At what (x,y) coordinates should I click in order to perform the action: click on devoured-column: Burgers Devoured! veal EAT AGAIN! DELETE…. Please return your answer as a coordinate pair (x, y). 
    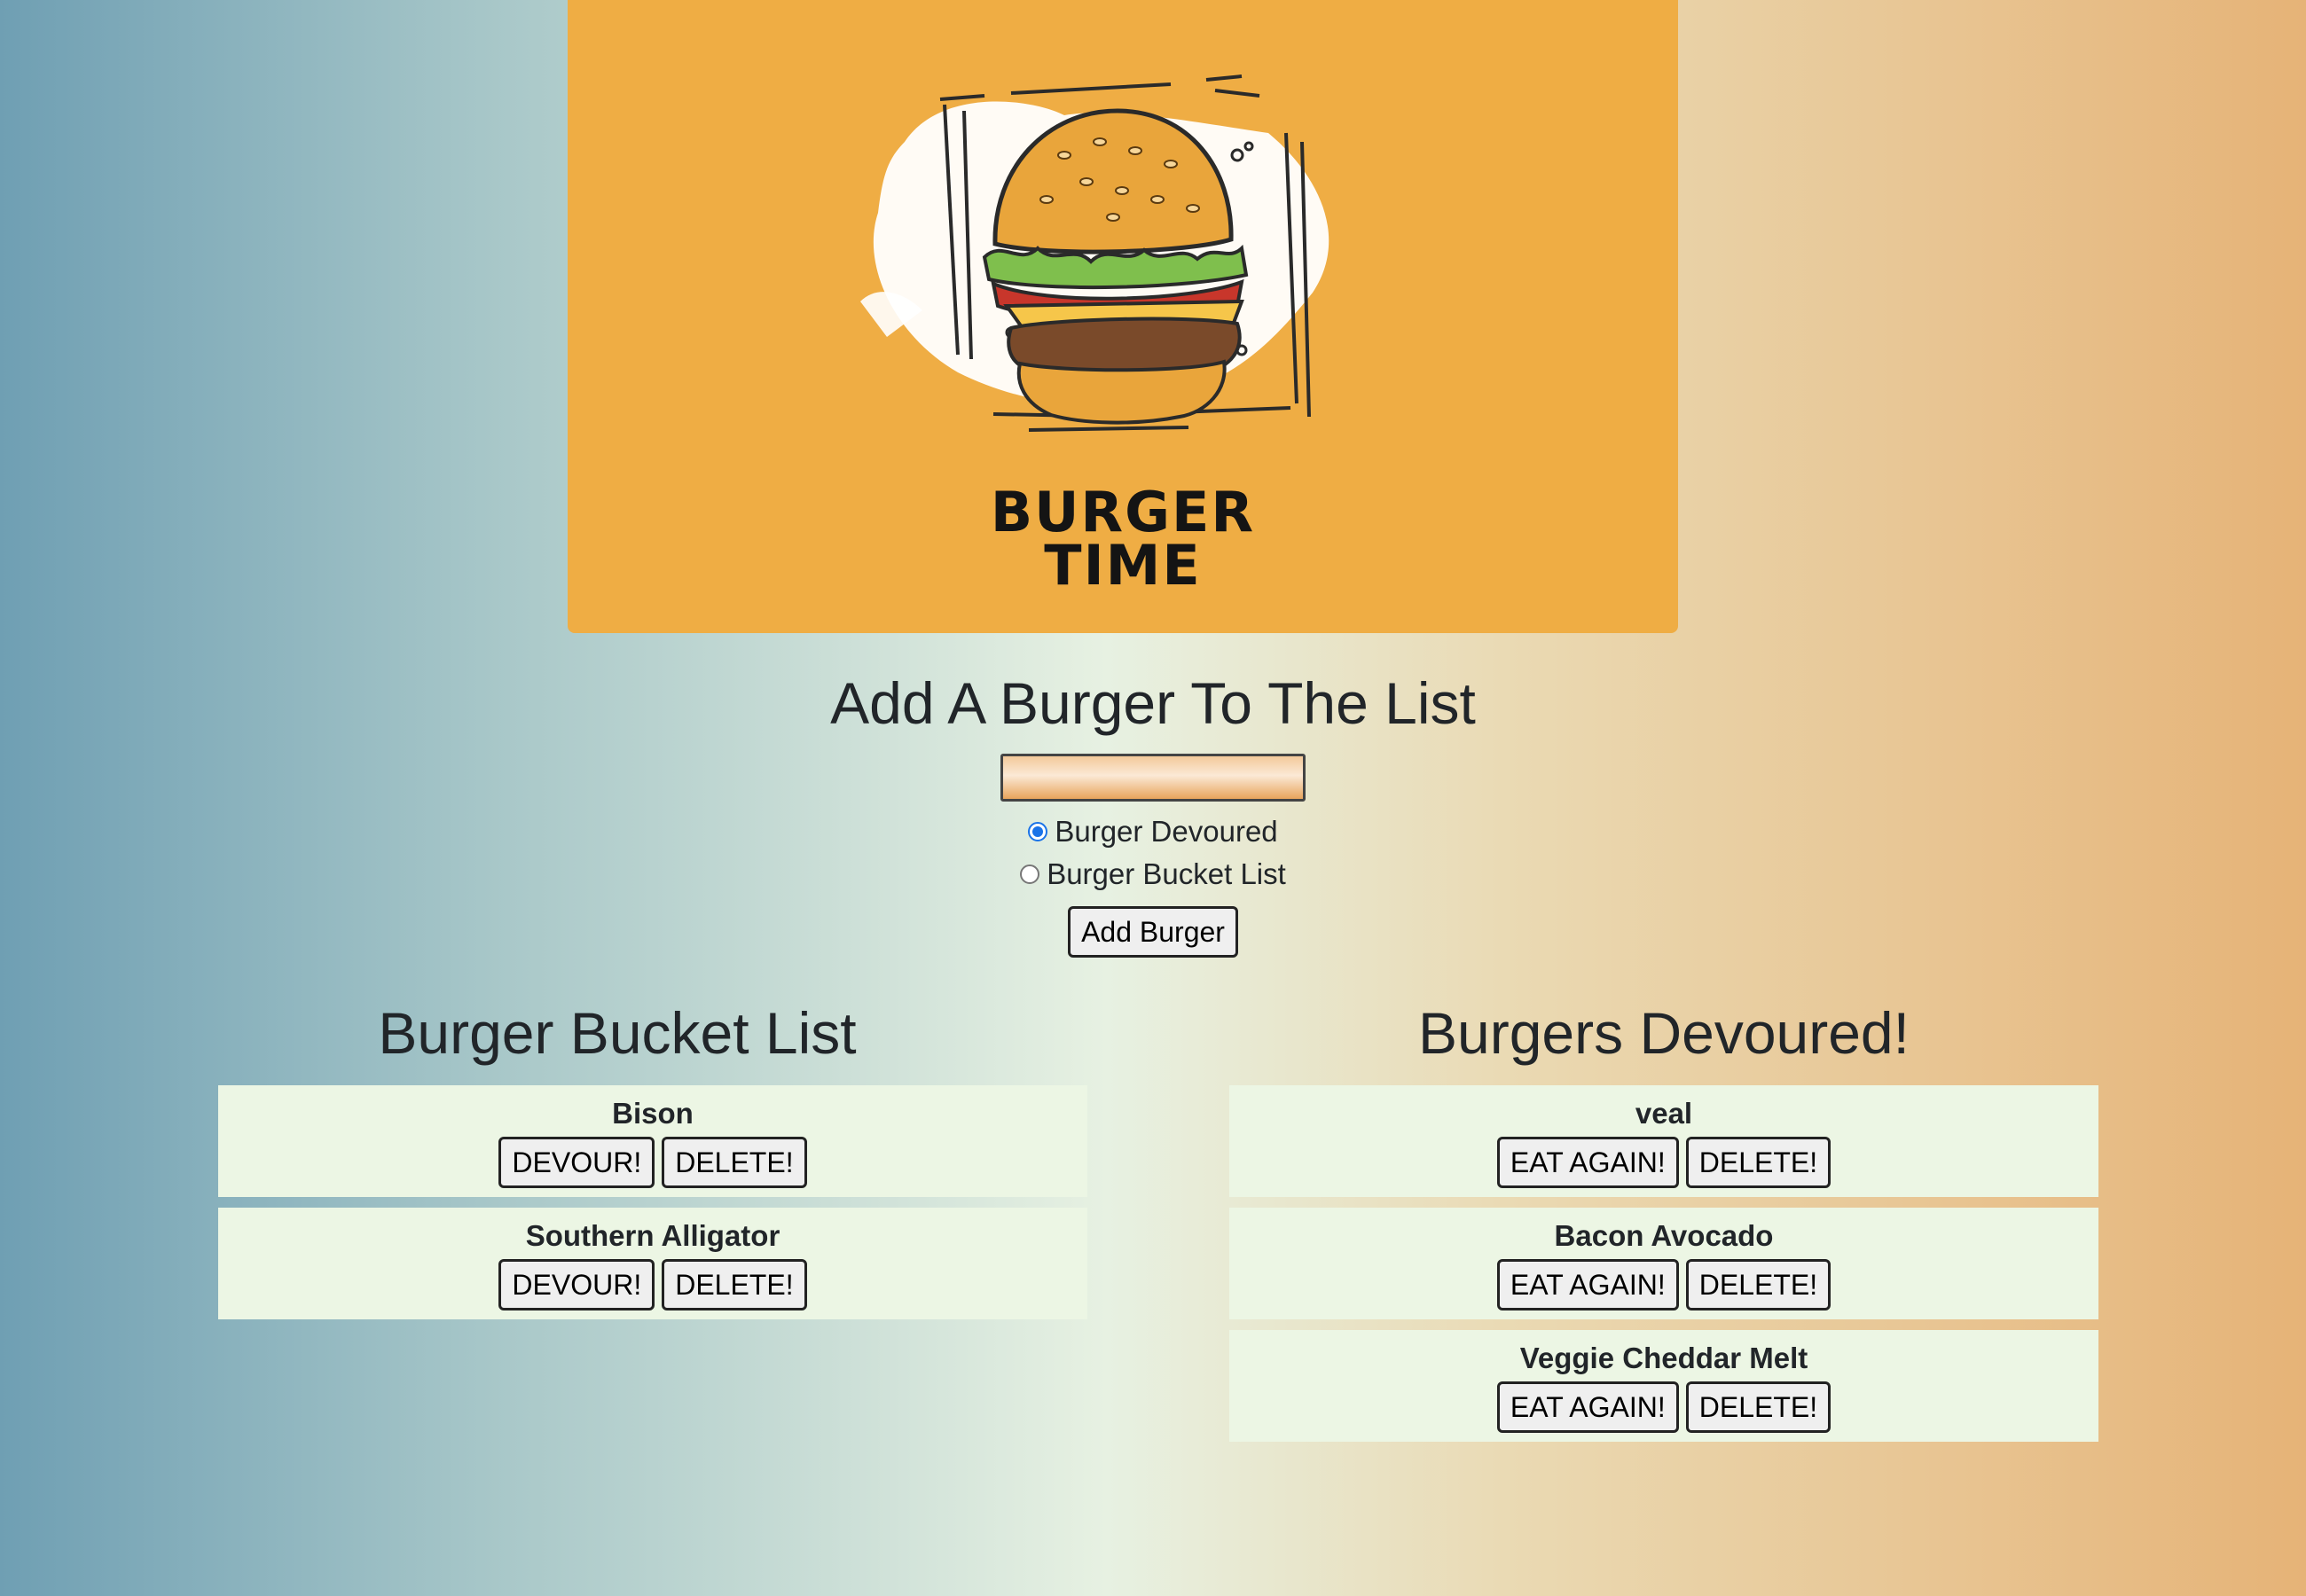
    Looking at the image, I should click on (1663, 1223).